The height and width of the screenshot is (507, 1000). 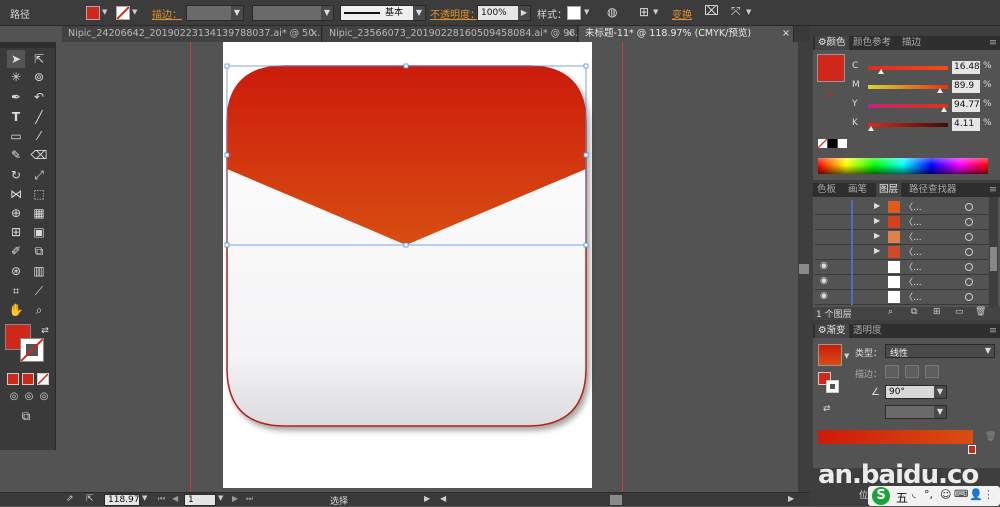 I want to click on stroke-gradient-along-icon, so click(x=912, y=371).